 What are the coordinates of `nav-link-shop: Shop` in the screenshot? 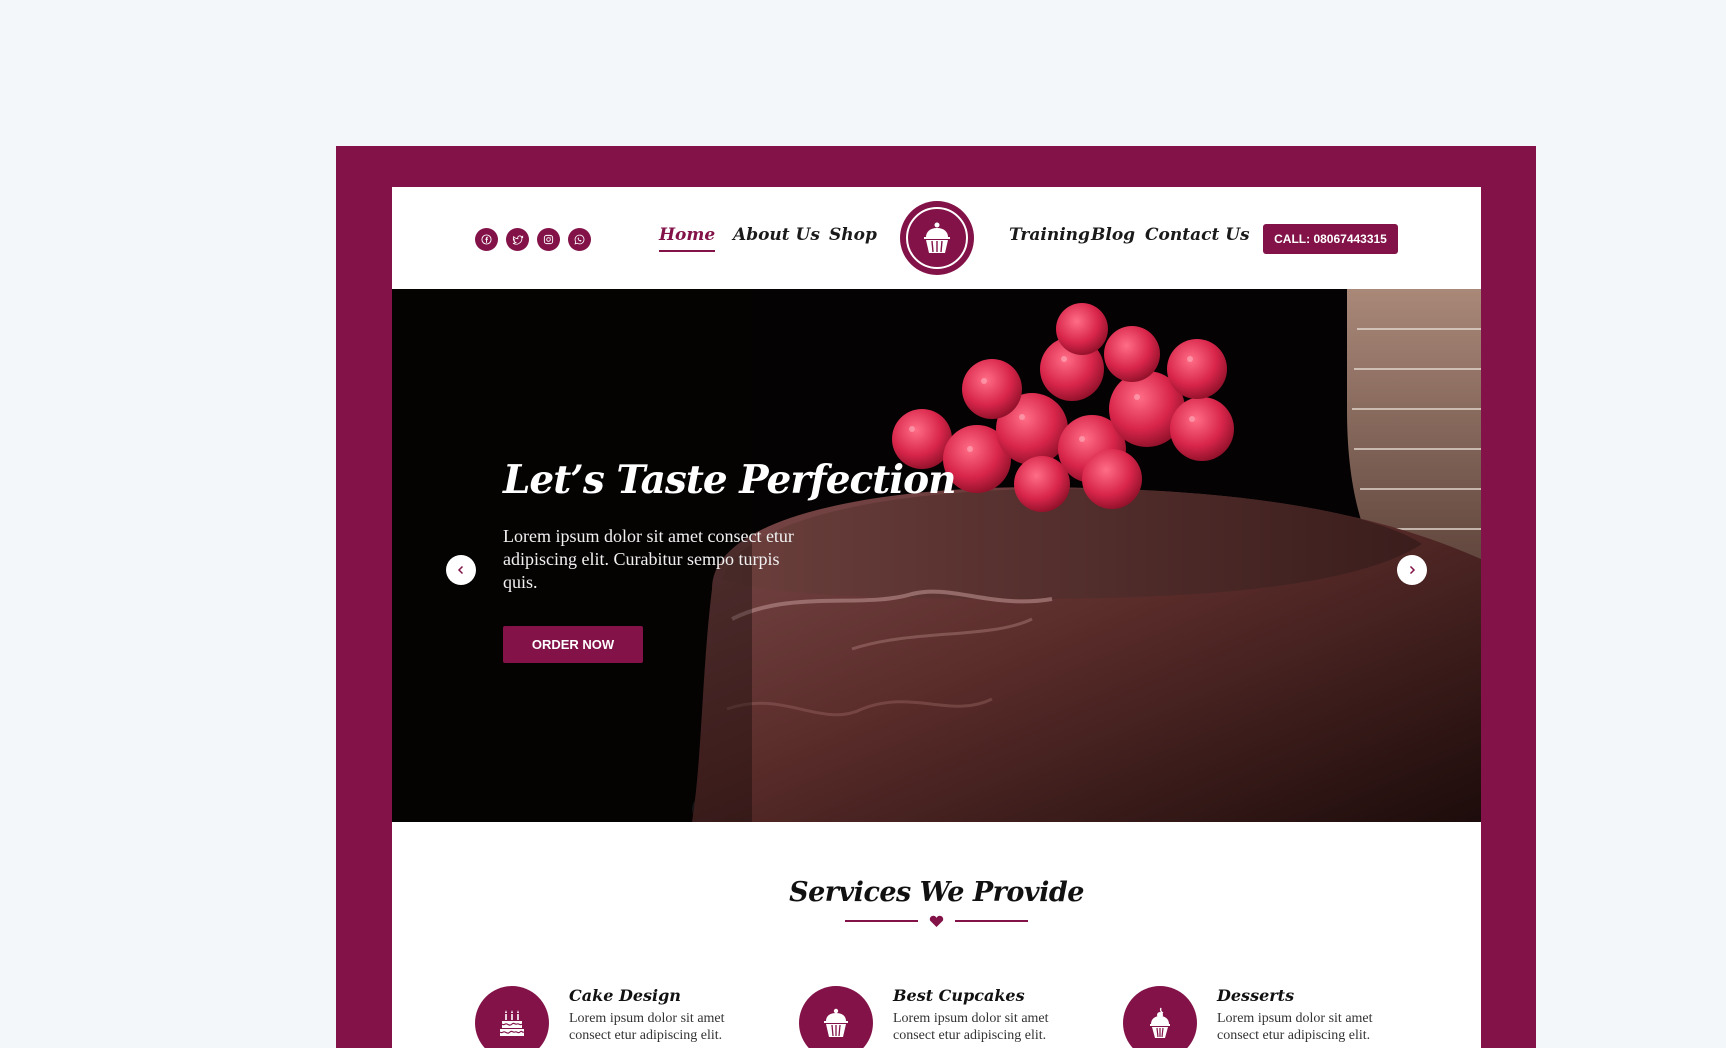 It's located at (853, 235).